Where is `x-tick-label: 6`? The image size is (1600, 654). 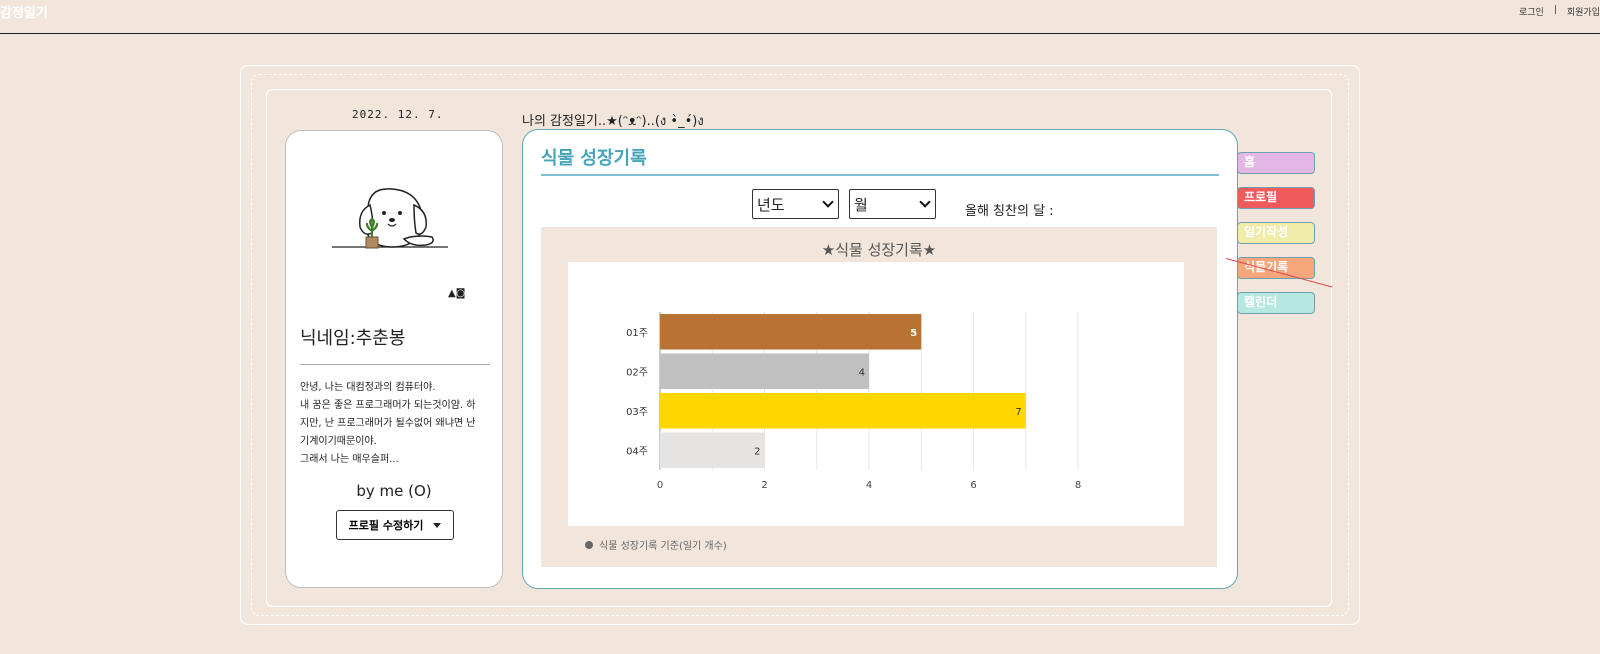 x-tick-label: 6 is located at coordinates (973, 485).